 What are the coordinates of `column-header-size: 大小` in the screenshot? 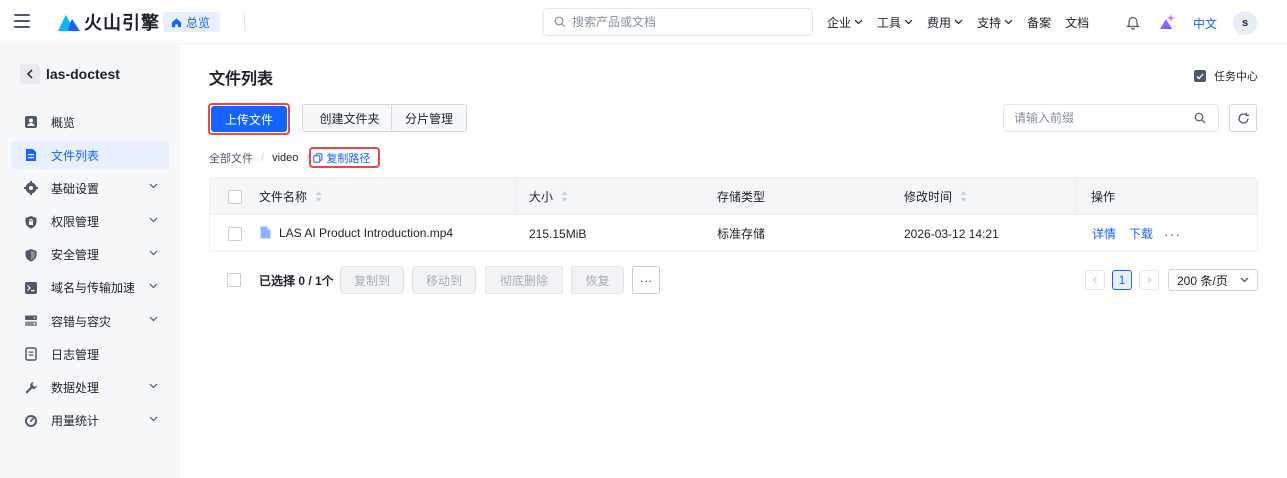 It's located at (548, 196).